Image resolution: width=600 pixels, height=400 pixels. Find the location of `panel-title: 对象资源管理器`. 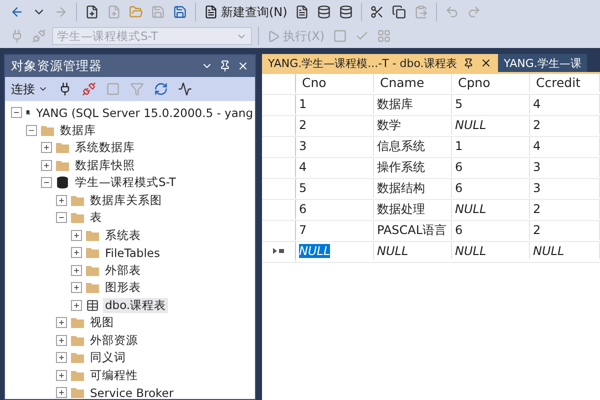

panel-title: 对象资源管理器 is located at coordinates (56, 66).